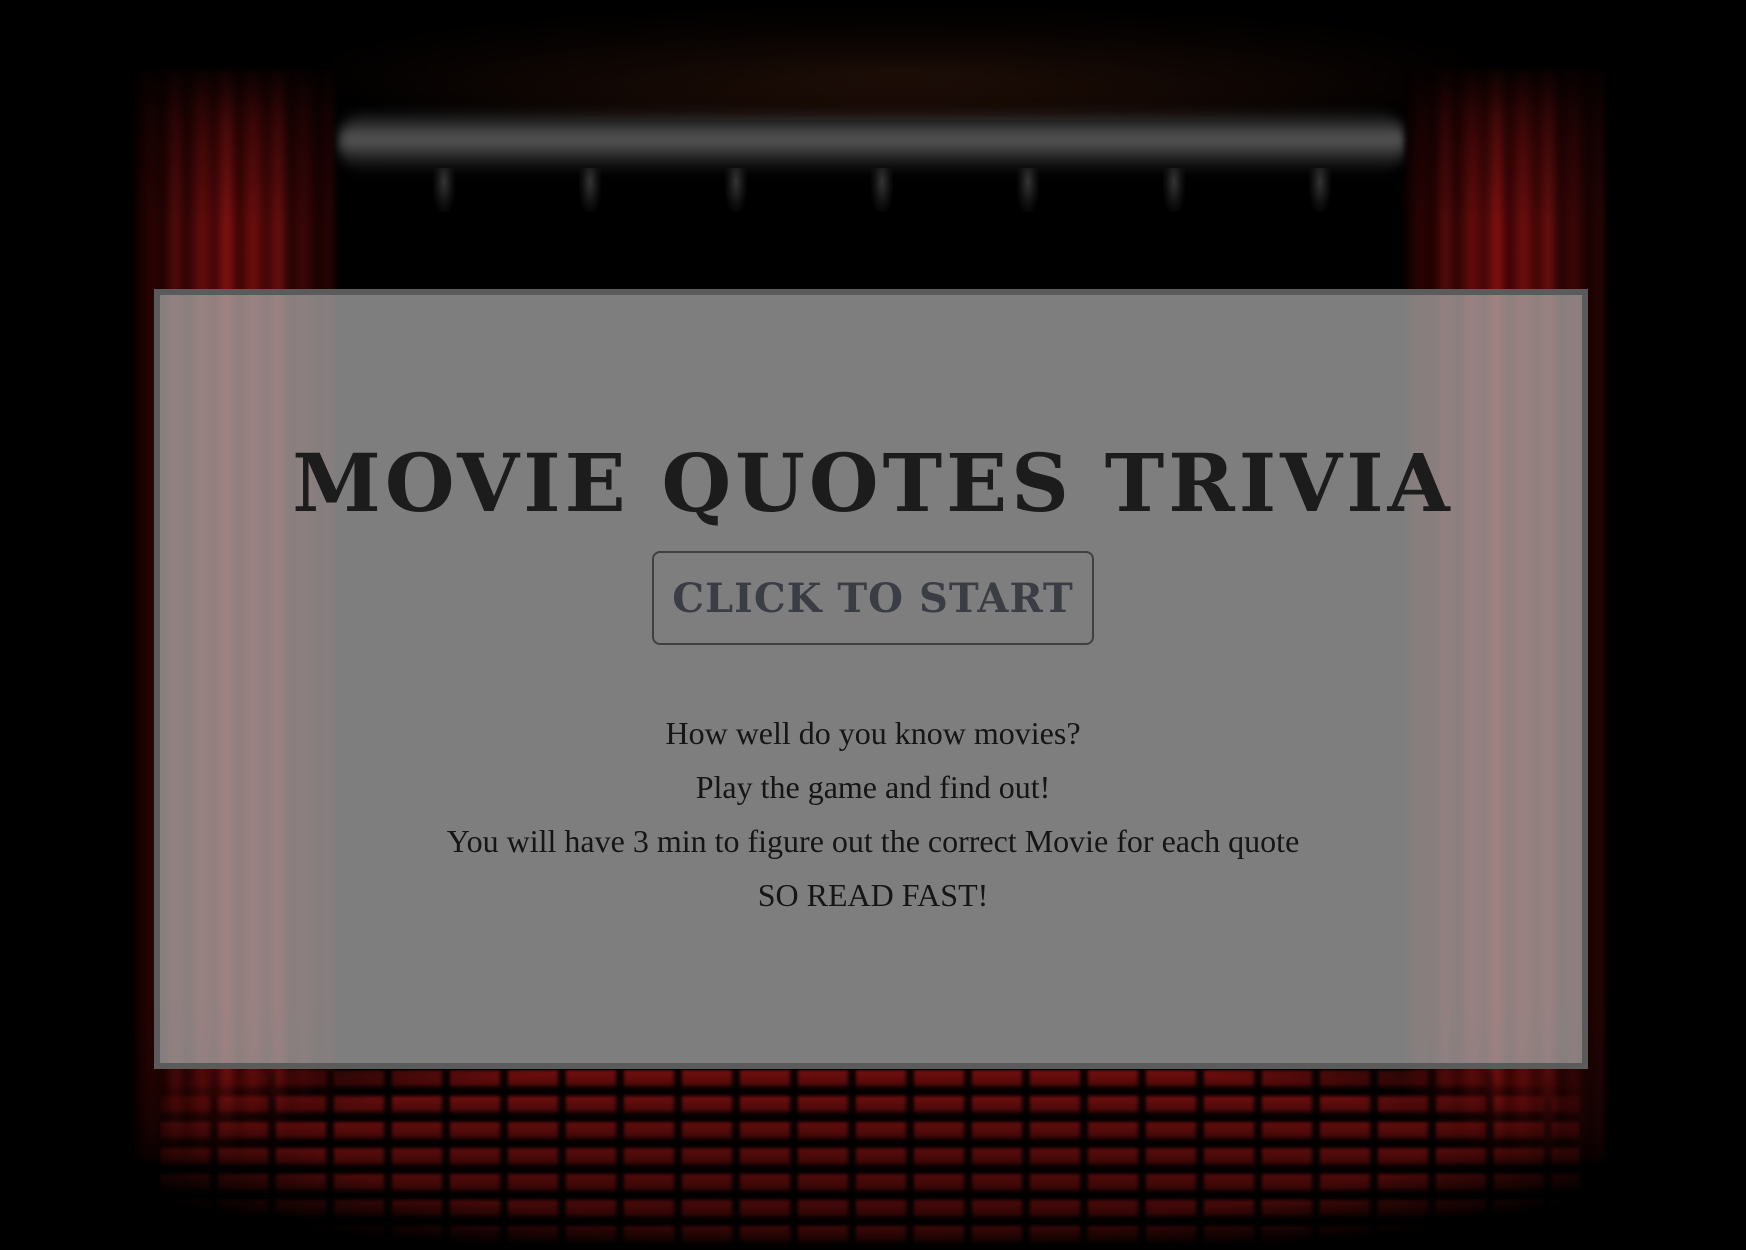 The width and height of the screenshot is (1746, 1250). What do you see at coordinates (873, 733) in the screenshot?
I see `intro-line: How well do you know movies?` at bounding box center [873, 733].